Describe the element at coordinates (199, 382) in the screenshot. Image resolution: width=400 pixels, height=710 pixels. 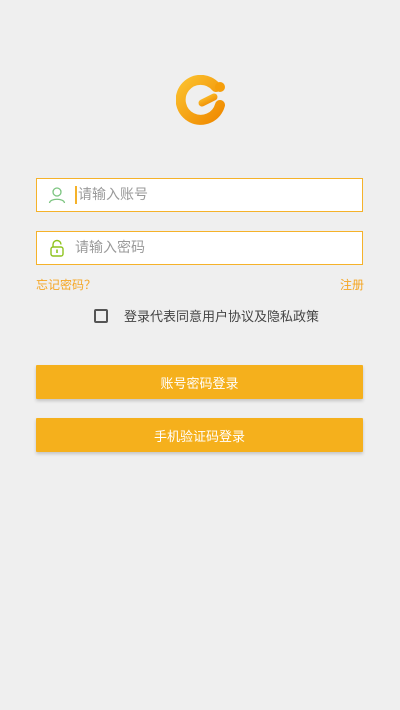
I see `account-login-button: 账号密码登录` at that location.